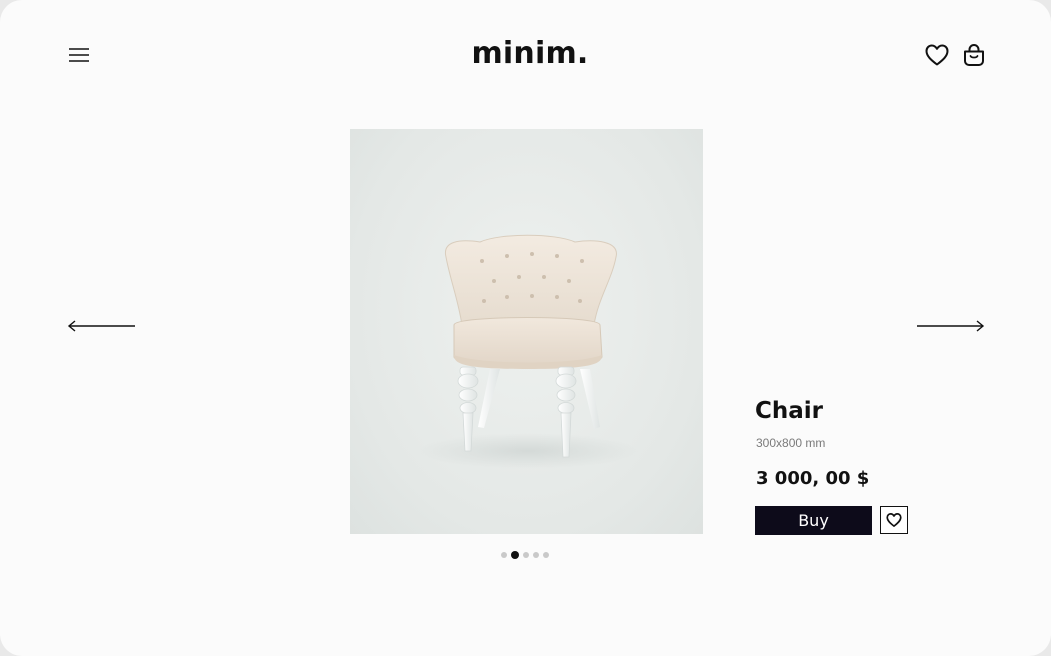 This screenshot has height=656, width=1051. I want to click on add-to-favorites-button, so click(894, 520).